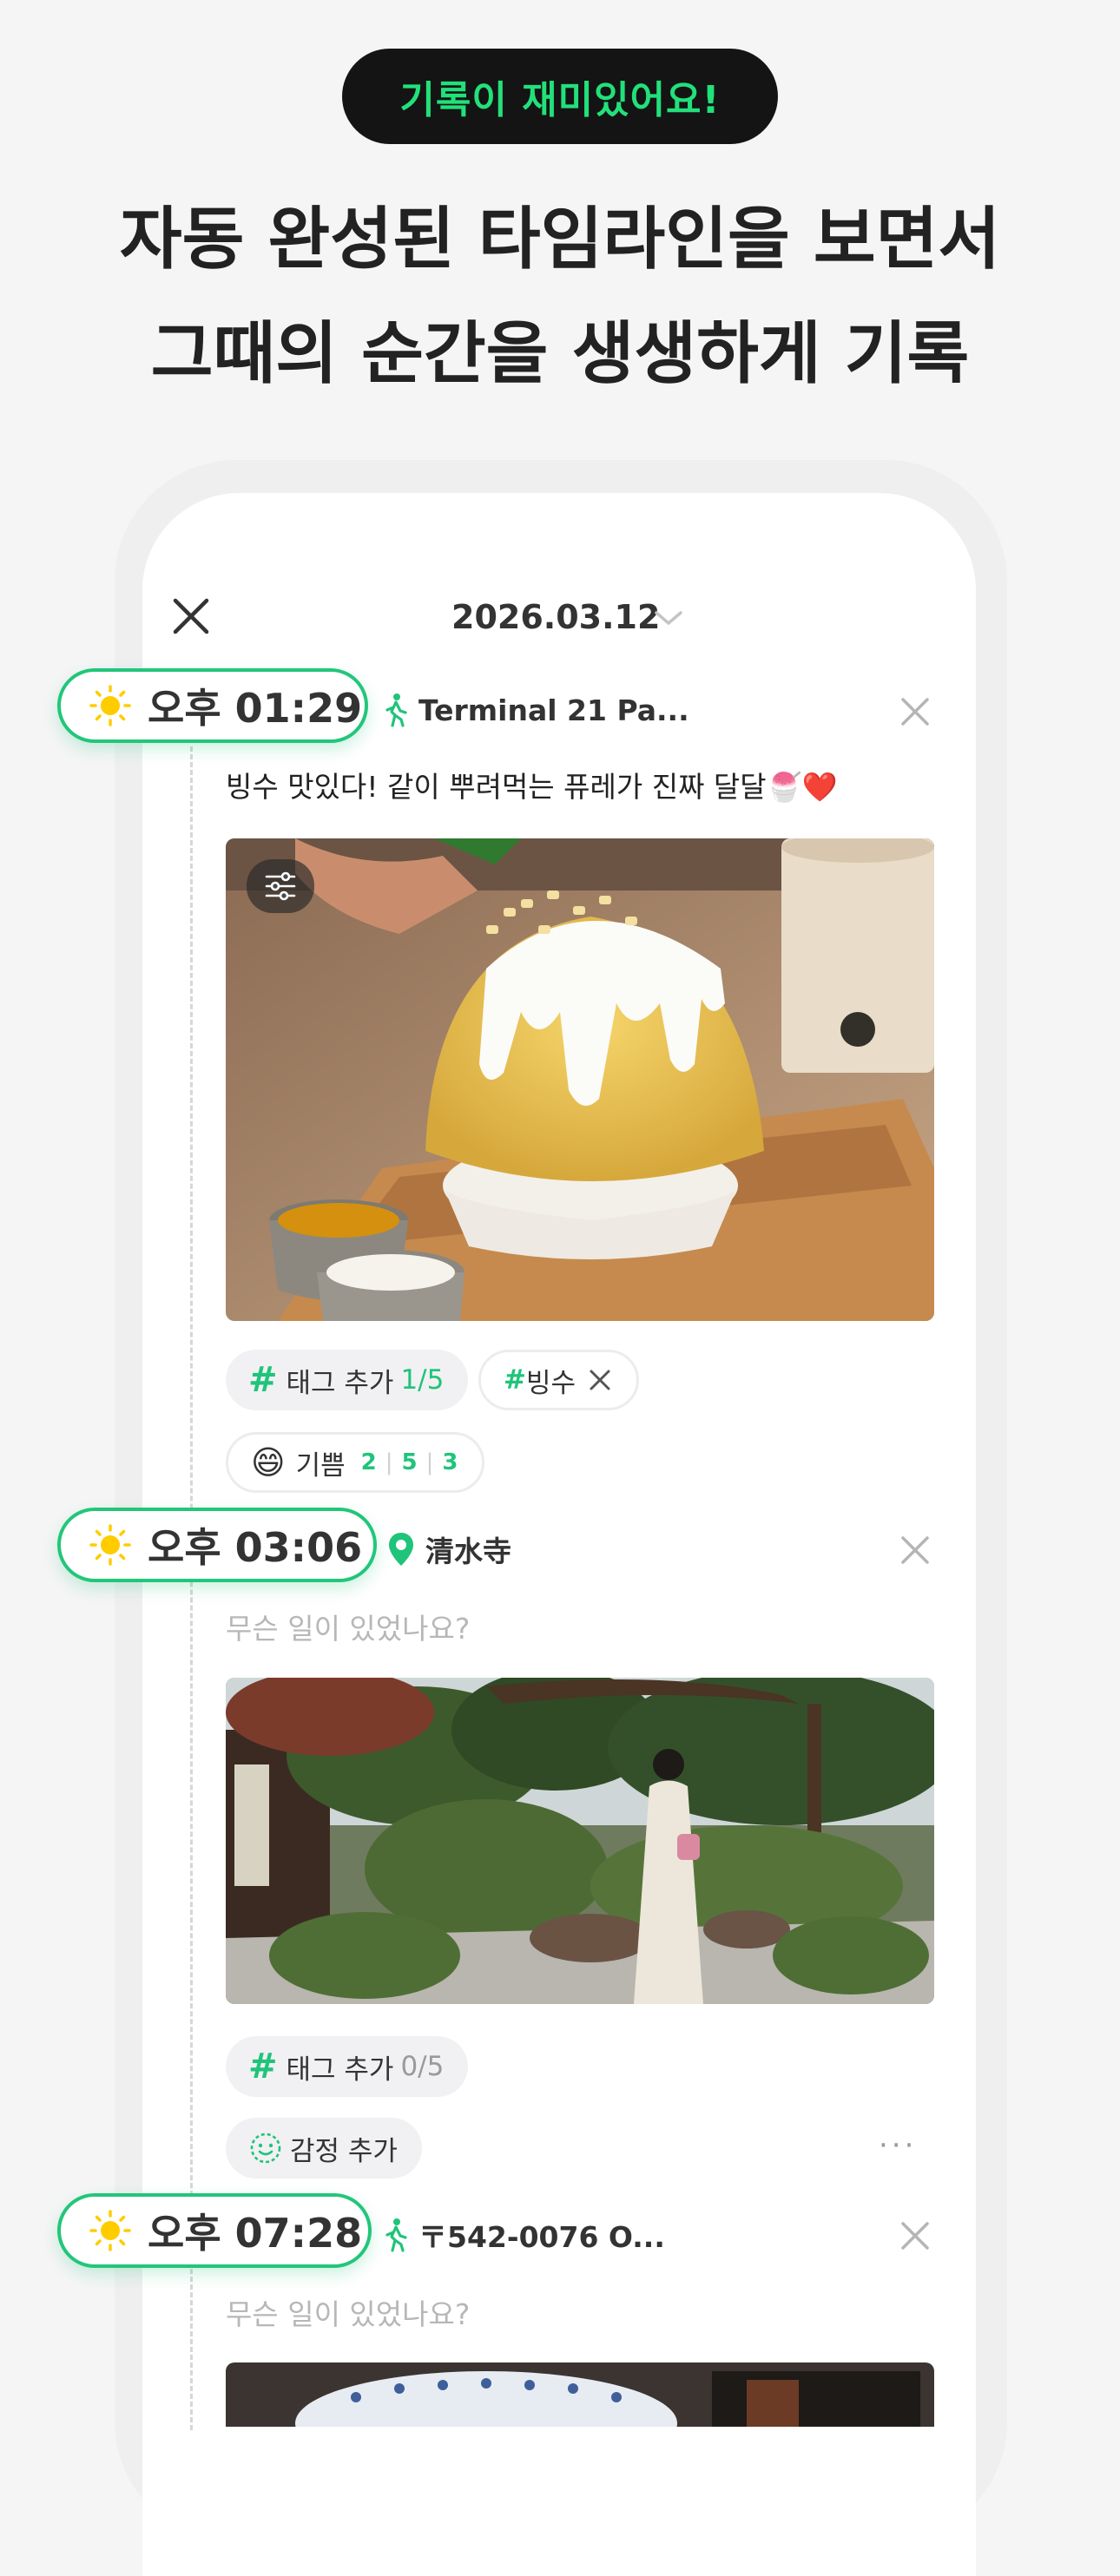 This screenshot has width=1120, height=2576. I want to click on promo-badge-label: 기록이 재미있어요!, so click(560, 100).